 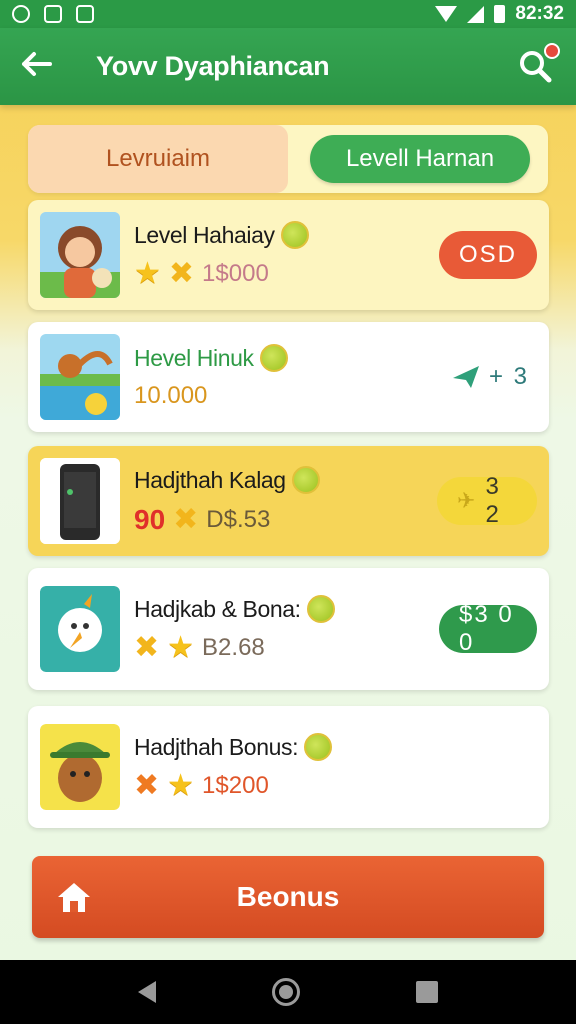 What do you see at coordinates (21, 14) in the screenshot?
I see `notification-icon` at bounding box center [21, 14].